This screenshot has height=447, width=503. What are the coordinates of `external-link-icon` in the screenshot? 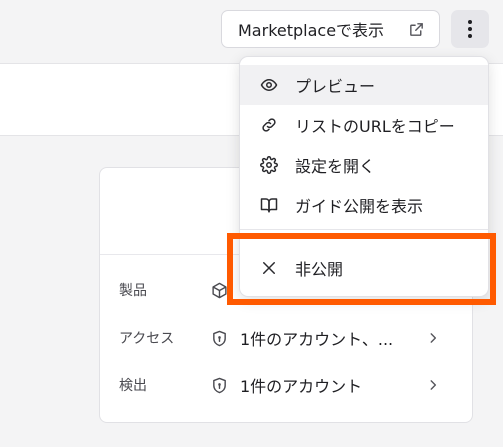 It's located at (416, 29).